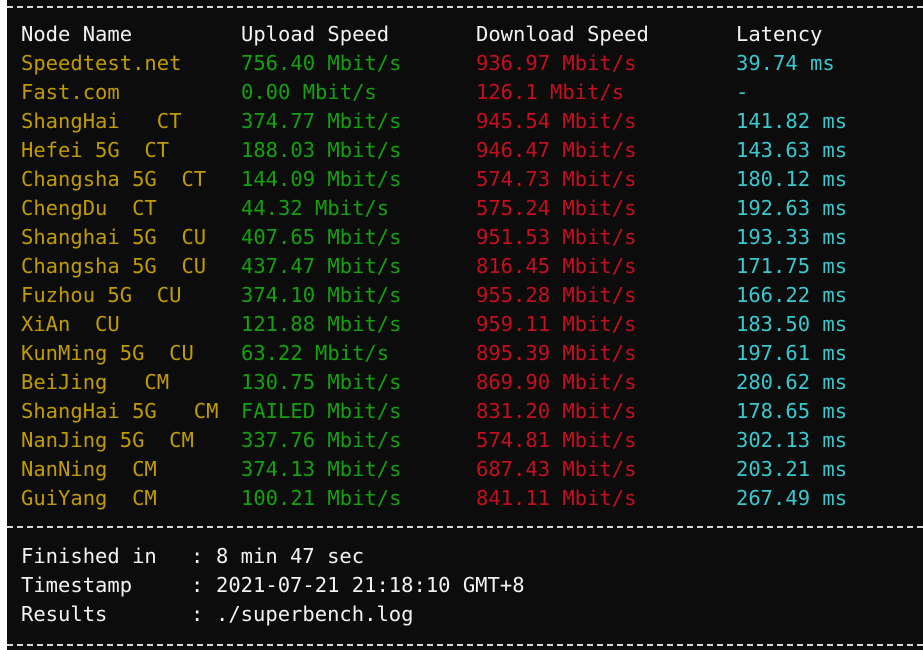 This screenshot has width=923, height=650. What do you see at coordinates (315, 208) in the screenshot?
I see `upload-speed-cell: 44.32 Mbit/s` at bounding box center [315, 208].